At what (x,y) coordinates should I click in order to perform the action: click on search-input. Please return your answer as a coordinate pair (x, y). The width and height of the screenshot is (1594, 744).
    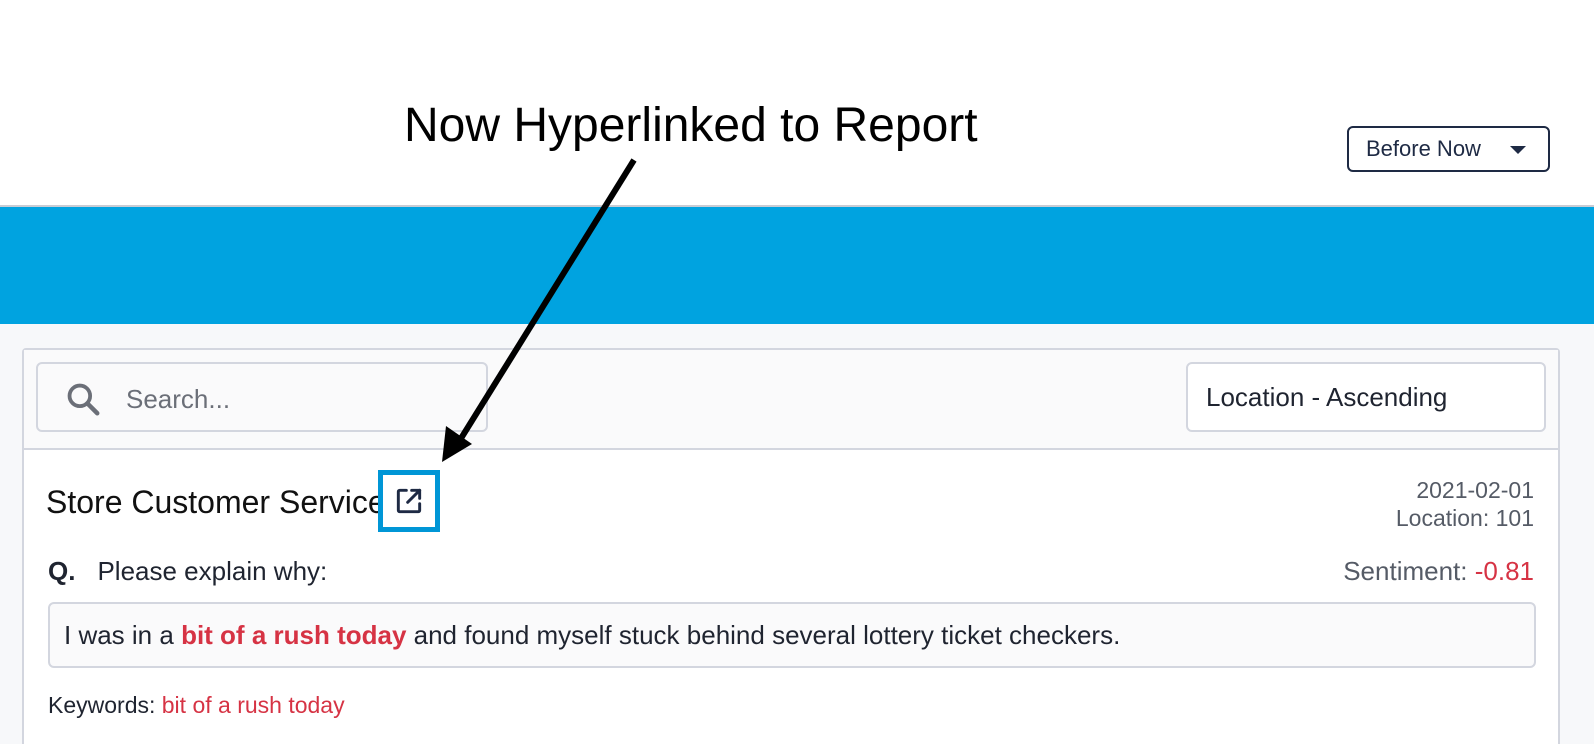
    Looking at the image, I should click on (296, 399).